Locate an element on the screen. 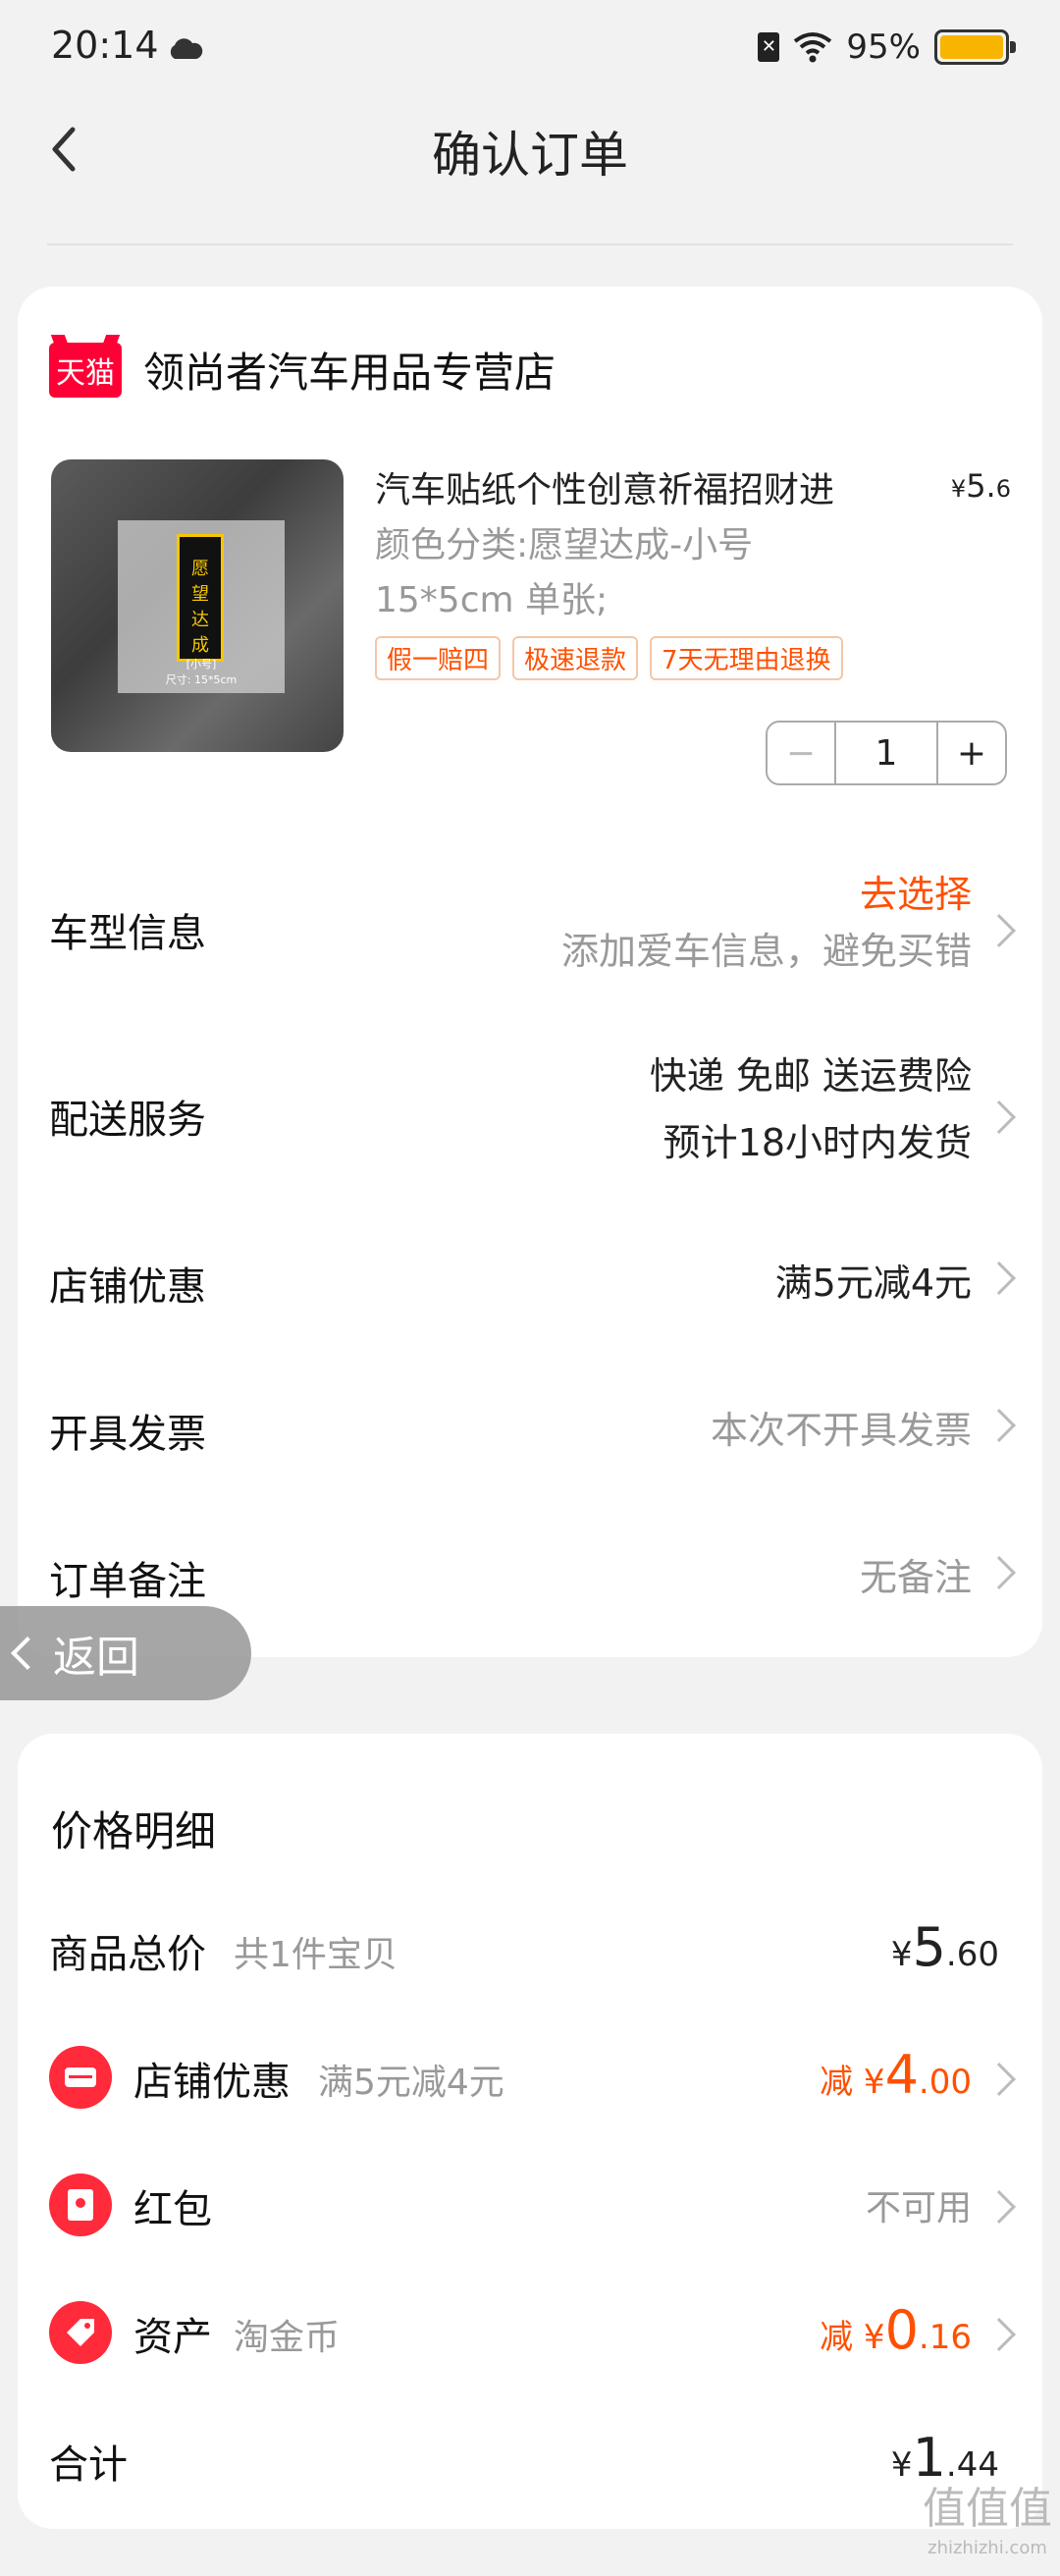 The image size is (1060, 2576). sticker-label: 愿望达成 is located at coordinates (201, 598).